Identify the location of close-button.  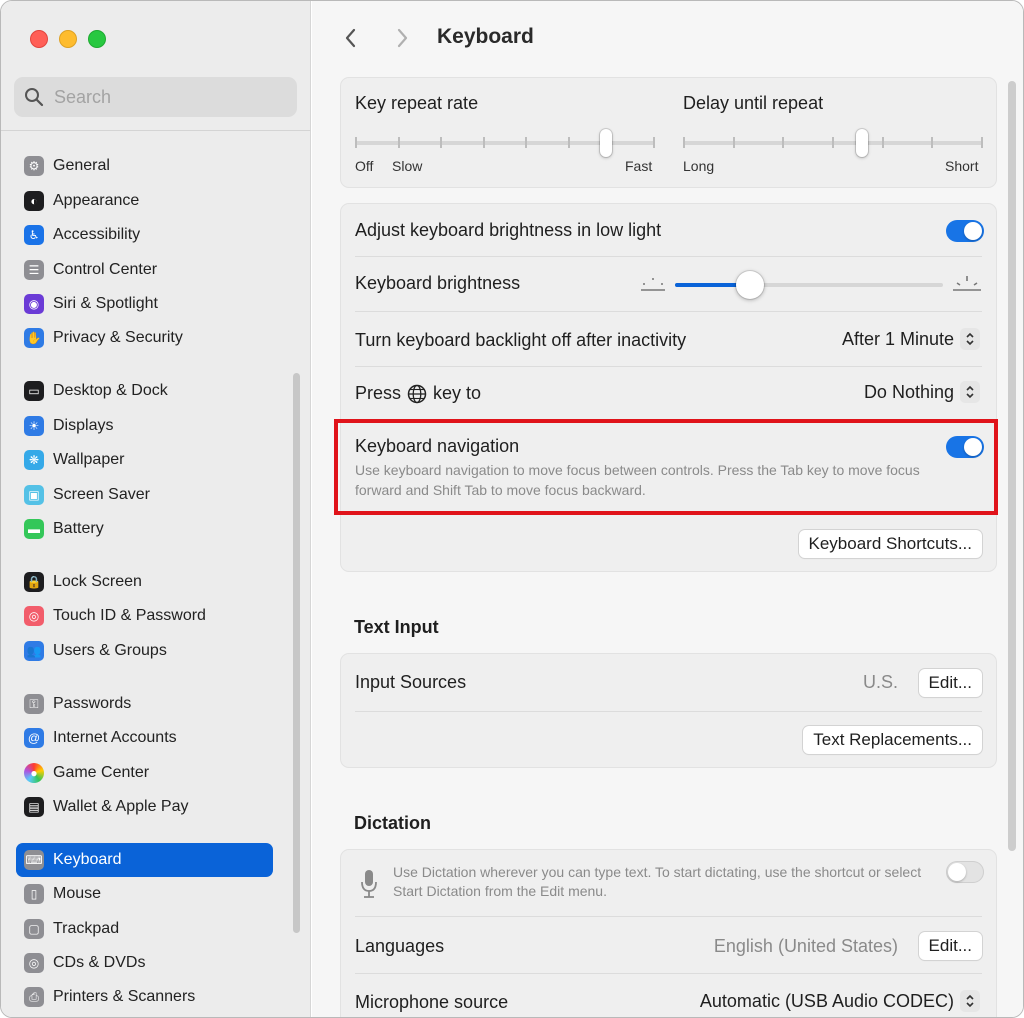
(39, 39).